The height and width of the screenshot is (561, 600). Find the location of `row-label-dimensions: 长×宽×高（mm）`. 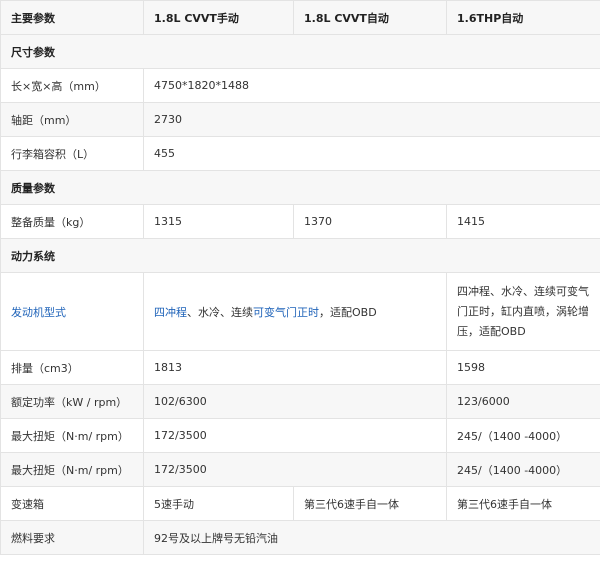

row-label-dimensions: 长×宽×高（mm） is located at coordinates (72, 85).